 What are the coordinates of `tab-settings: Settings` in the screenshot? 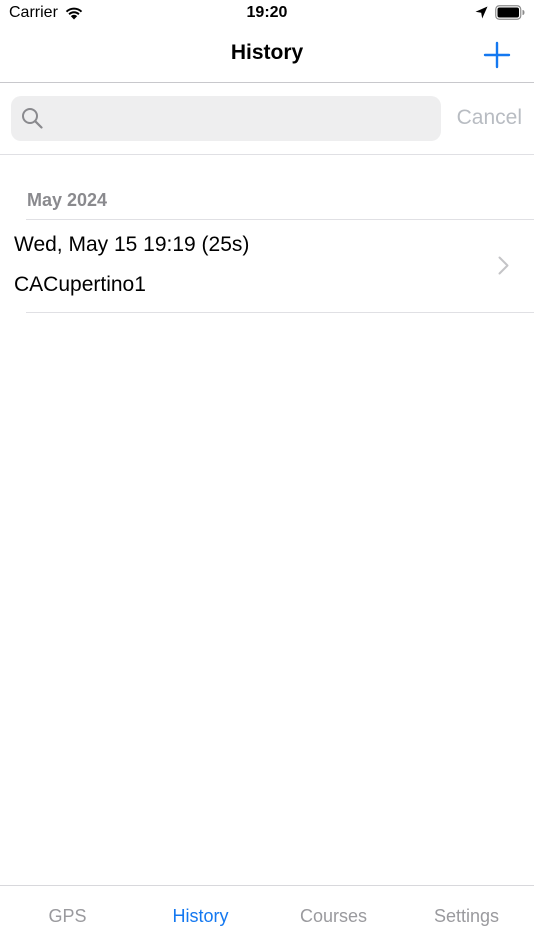 It's located at (466, 916).